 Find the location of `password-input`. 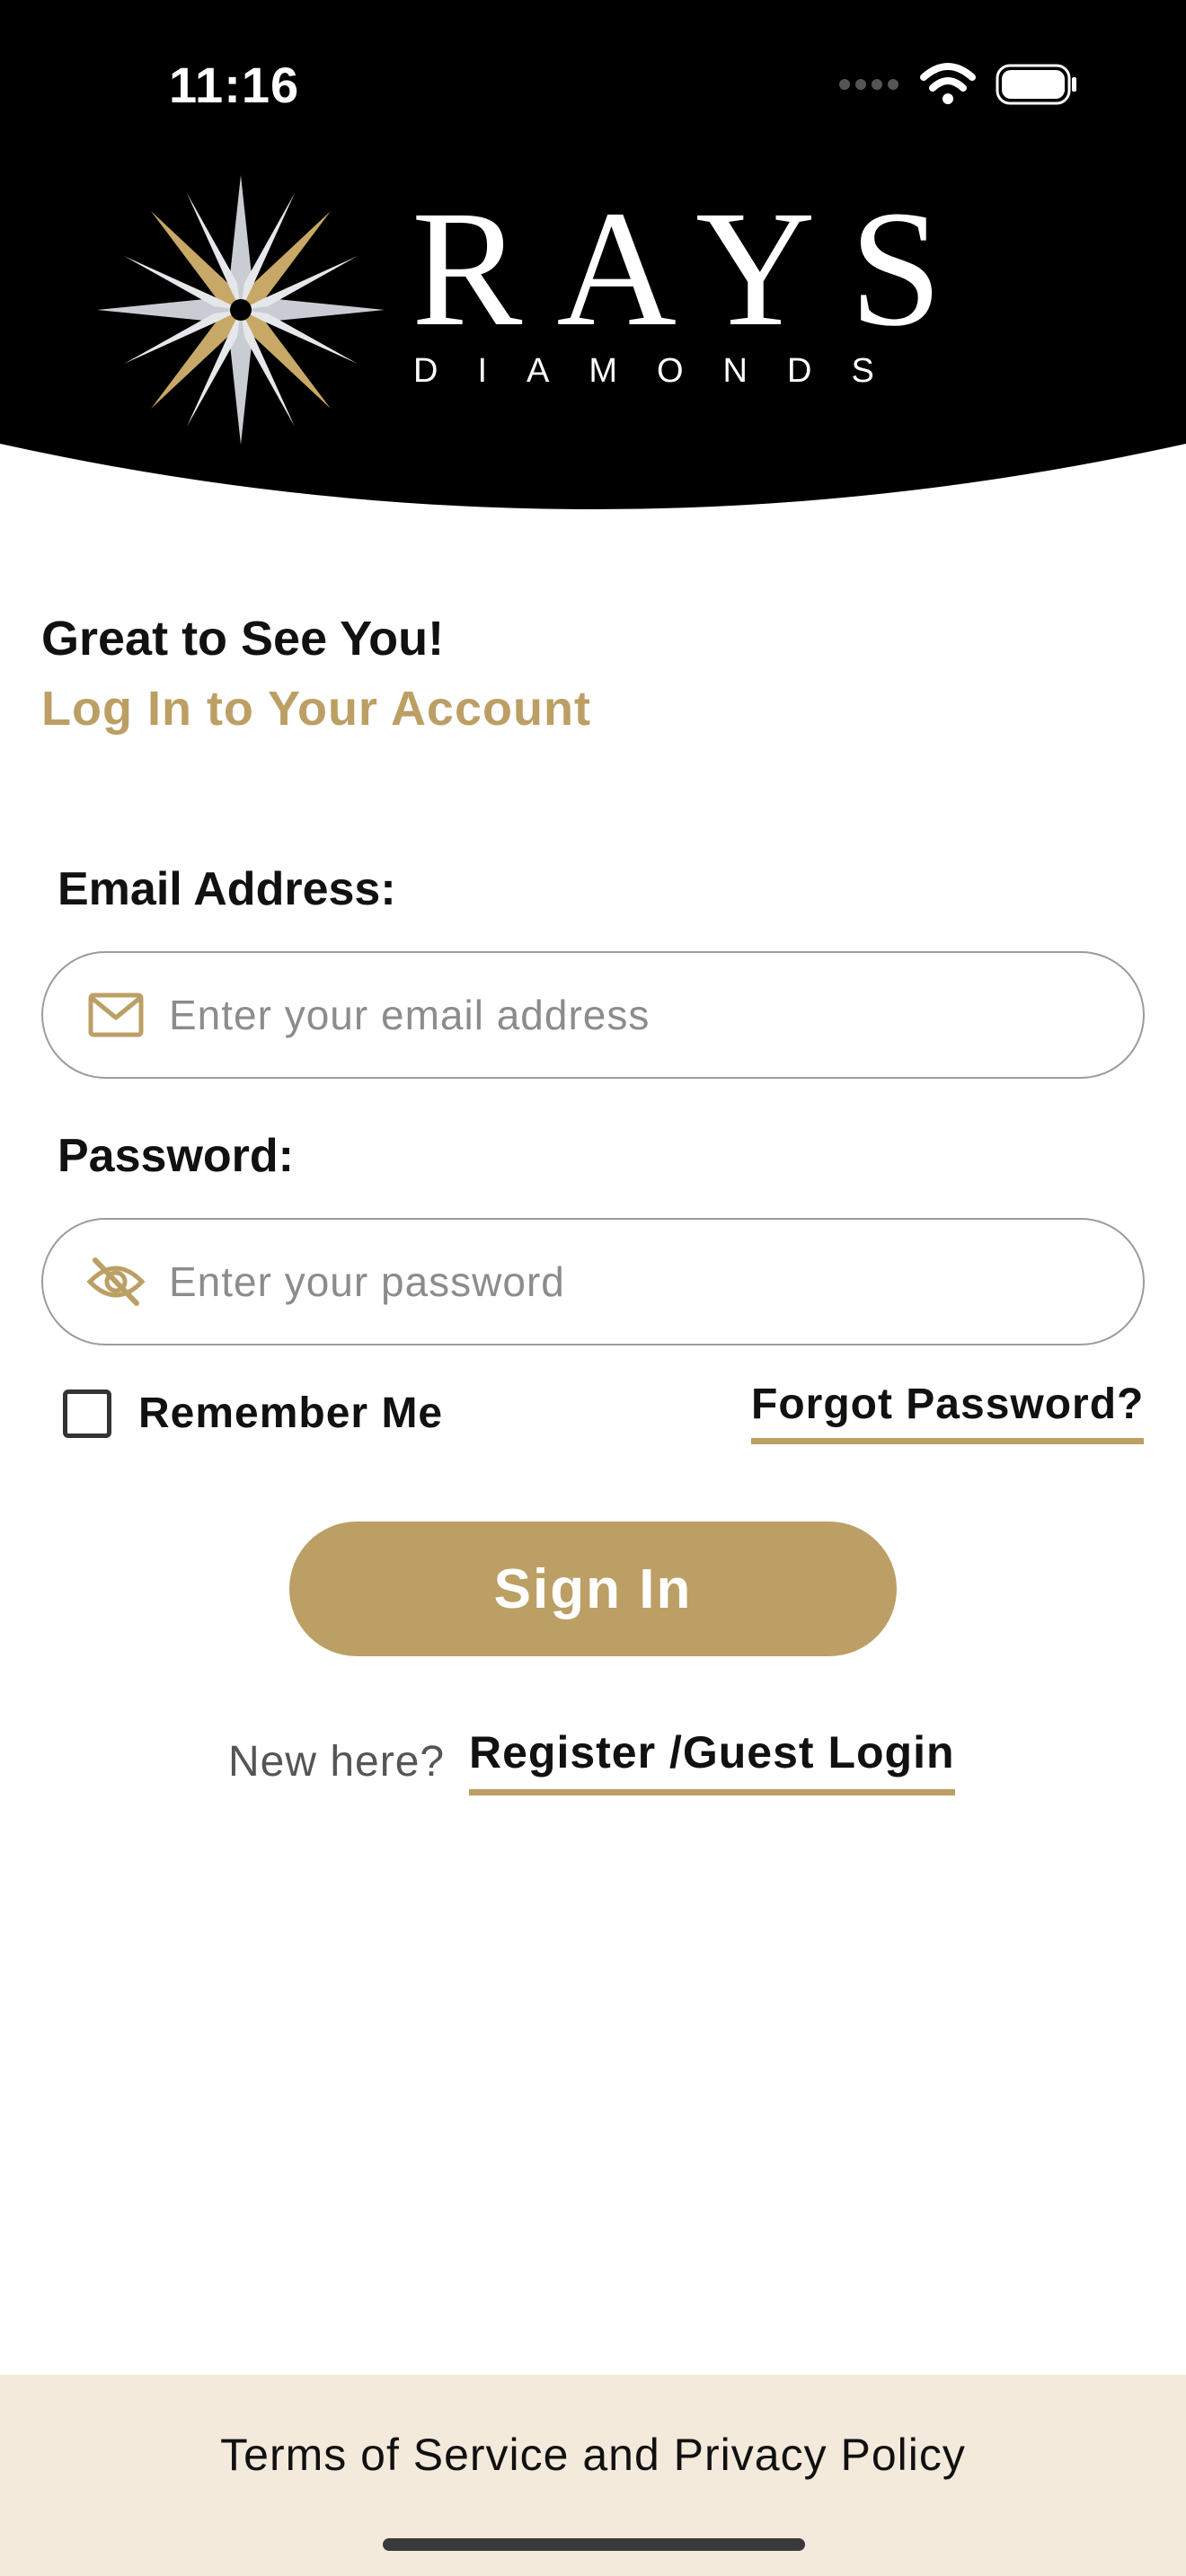

password-input is located at coordinates (618, 1281).